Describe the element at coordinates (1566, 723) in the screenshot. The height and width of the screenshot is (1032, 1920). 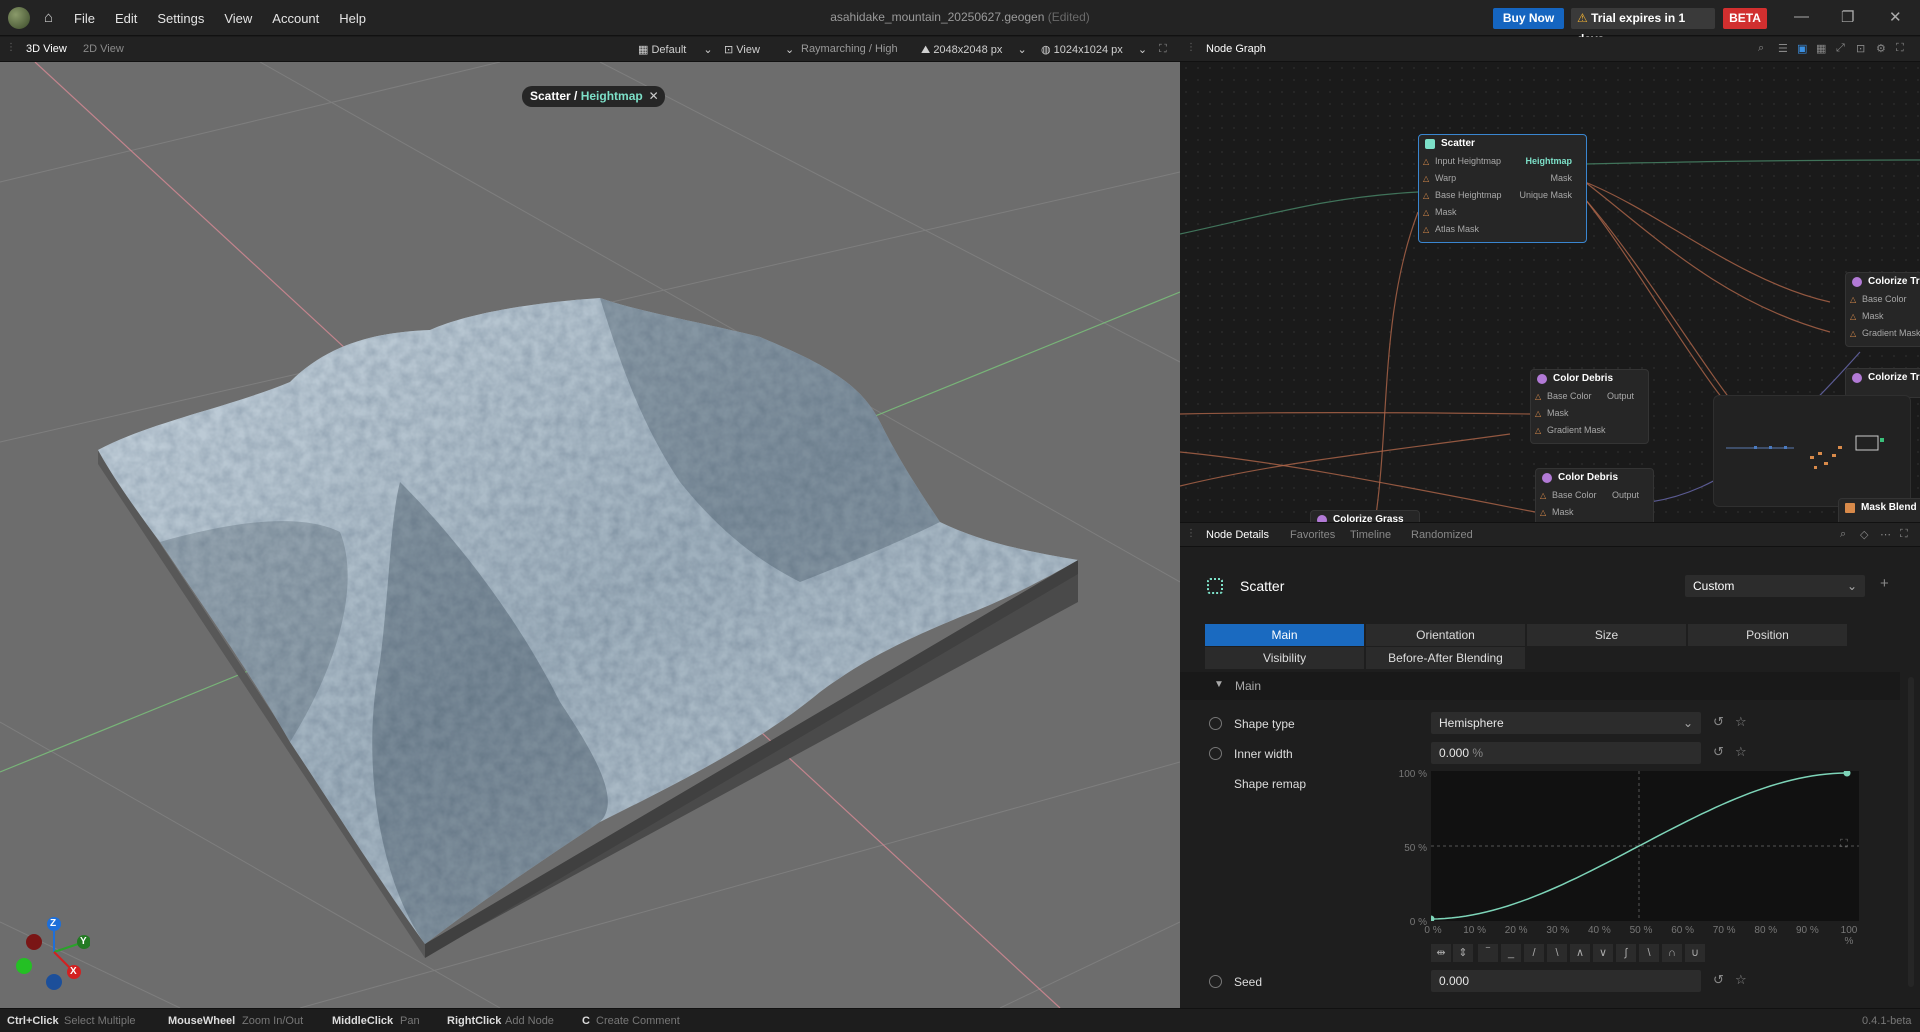
I see `shape-type-dropdown: Hemisphere ⌄` at that location.